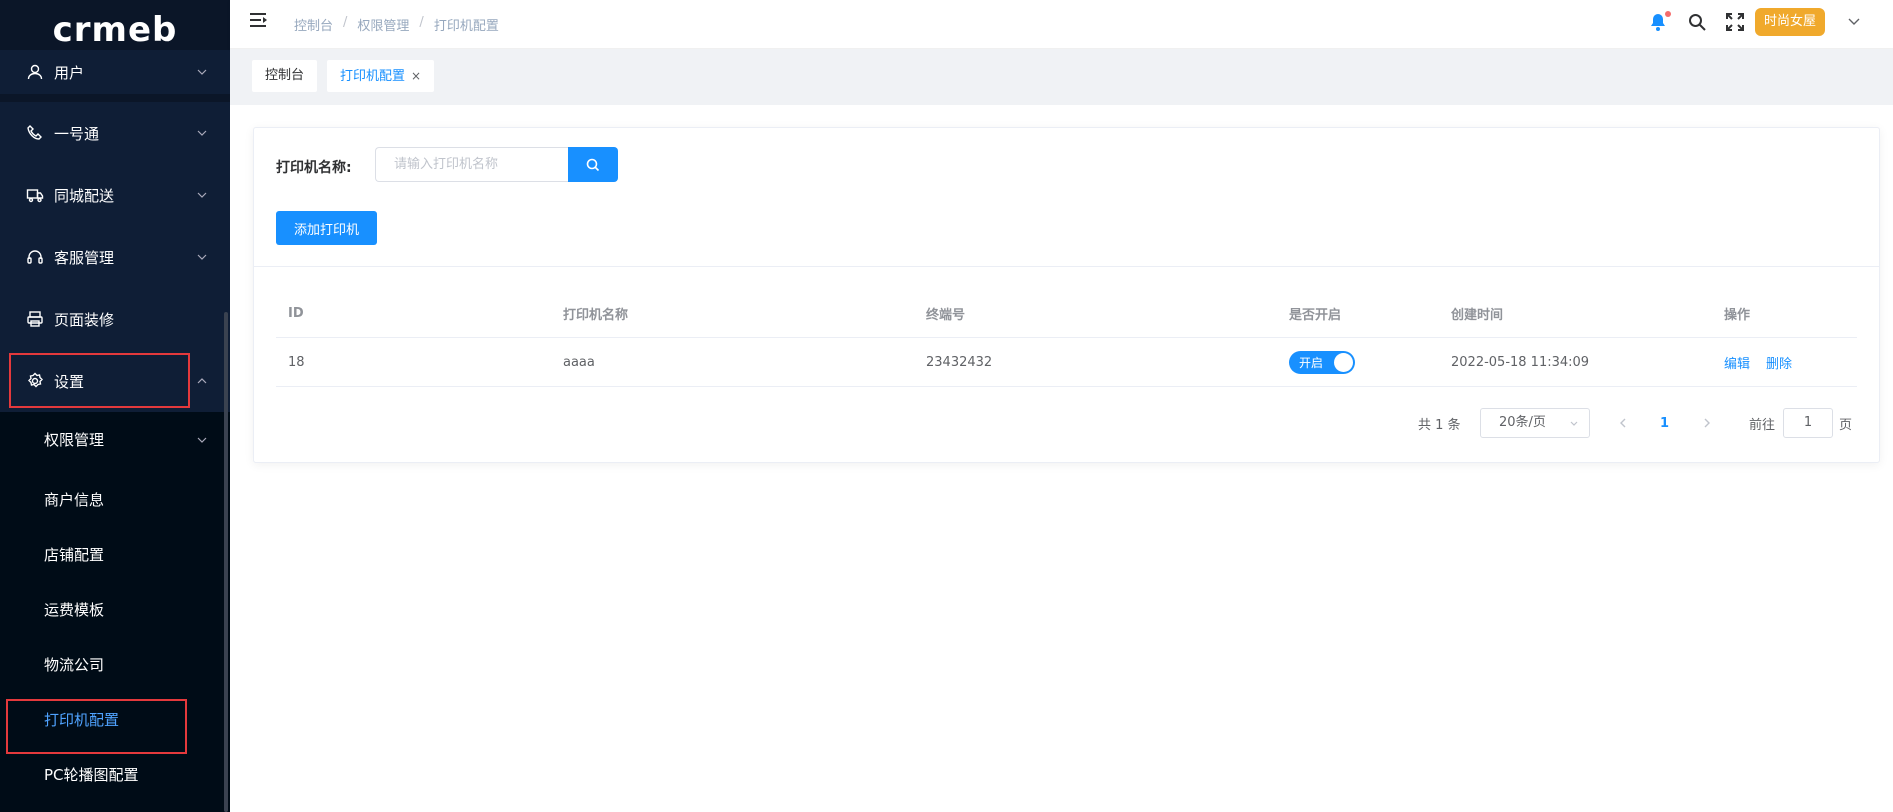 The height and width of the screenshot is (812, 1893). Describe the element at coordinates (1707, 423) in the screenshot. I see `next-page-icon` at that location.